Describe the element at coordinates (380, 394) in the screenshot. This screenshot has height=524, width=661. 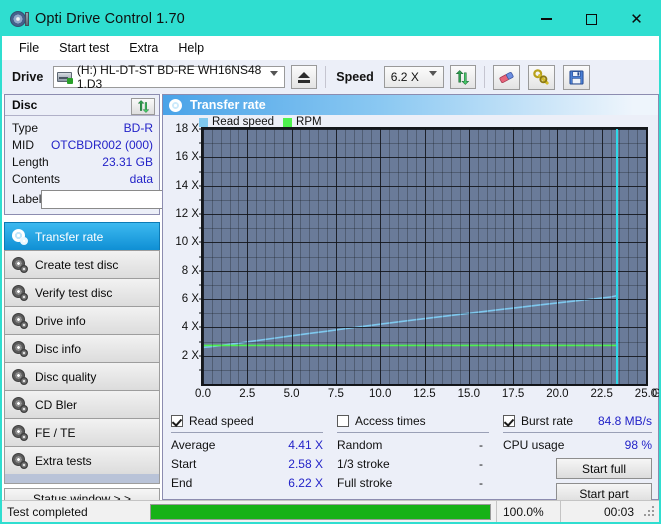
I see `x-axis-label: 10.0` at that location.